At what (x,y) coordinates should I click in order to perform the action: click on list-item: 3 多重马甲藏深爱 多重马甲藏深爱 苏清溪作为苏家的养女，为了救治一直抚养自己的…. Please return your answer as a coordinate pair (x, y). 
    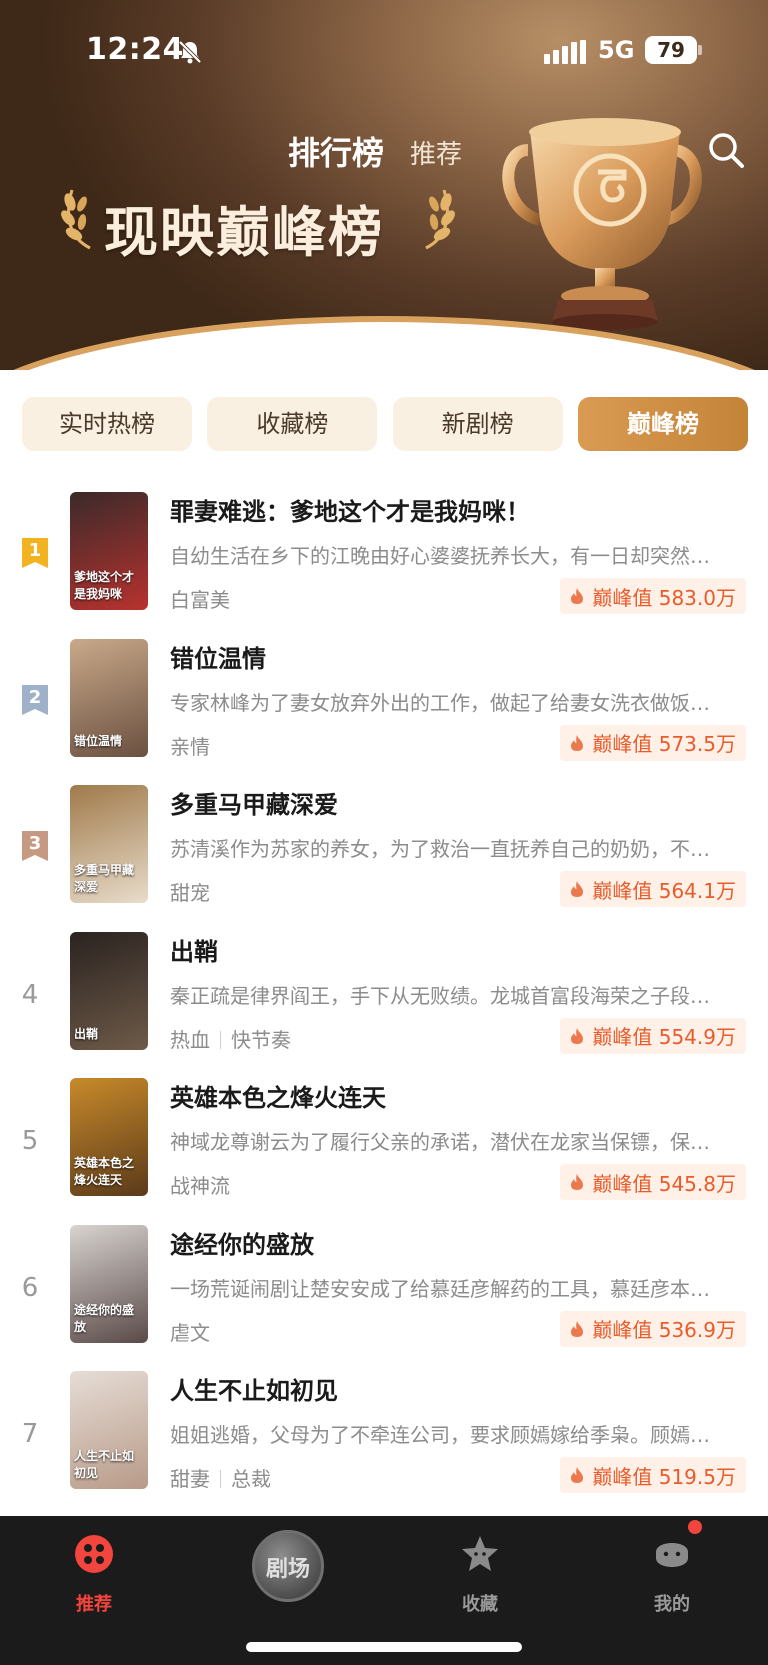
    Looking at the image, I should click on (384, 856).